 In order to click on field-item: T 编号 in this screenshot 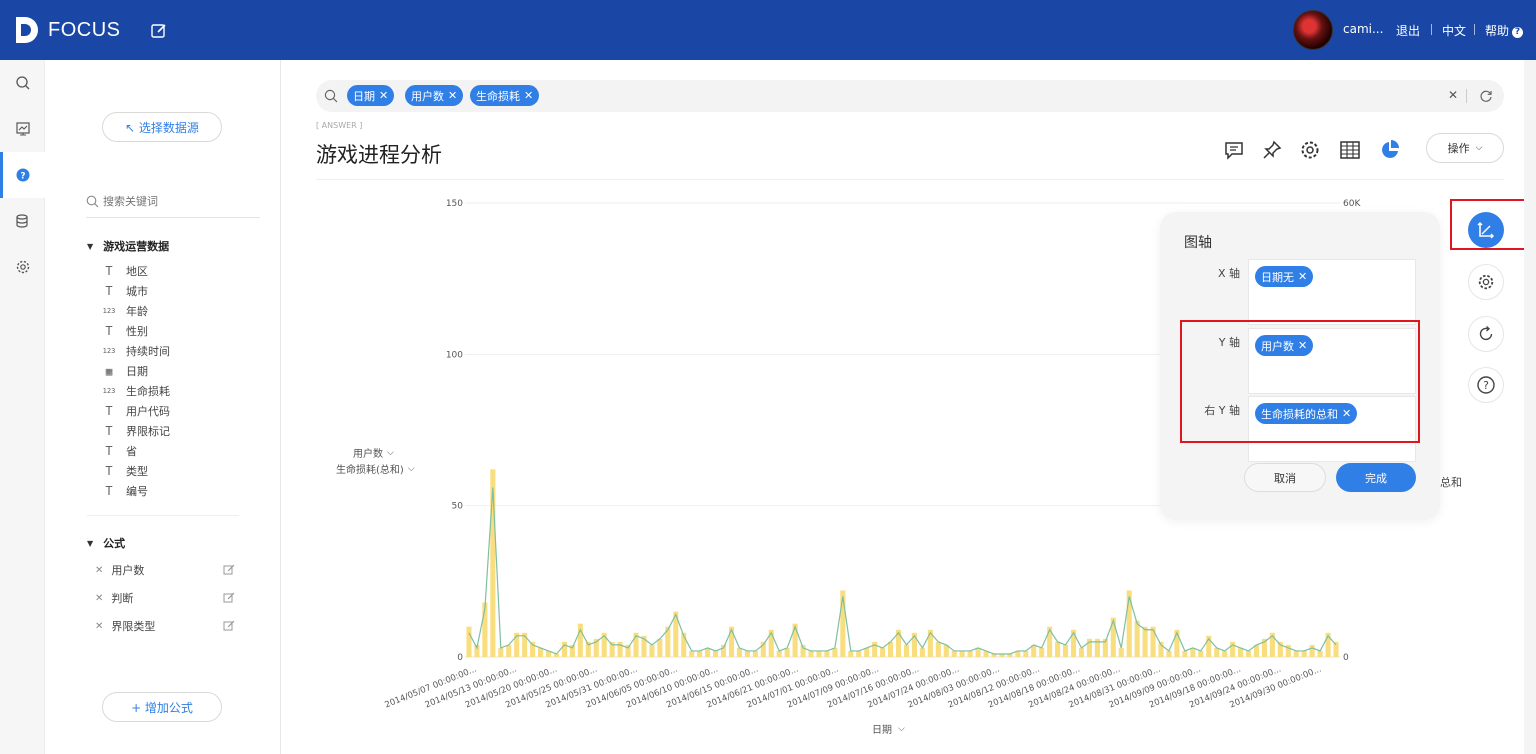, I will do `click(125, 491)`.